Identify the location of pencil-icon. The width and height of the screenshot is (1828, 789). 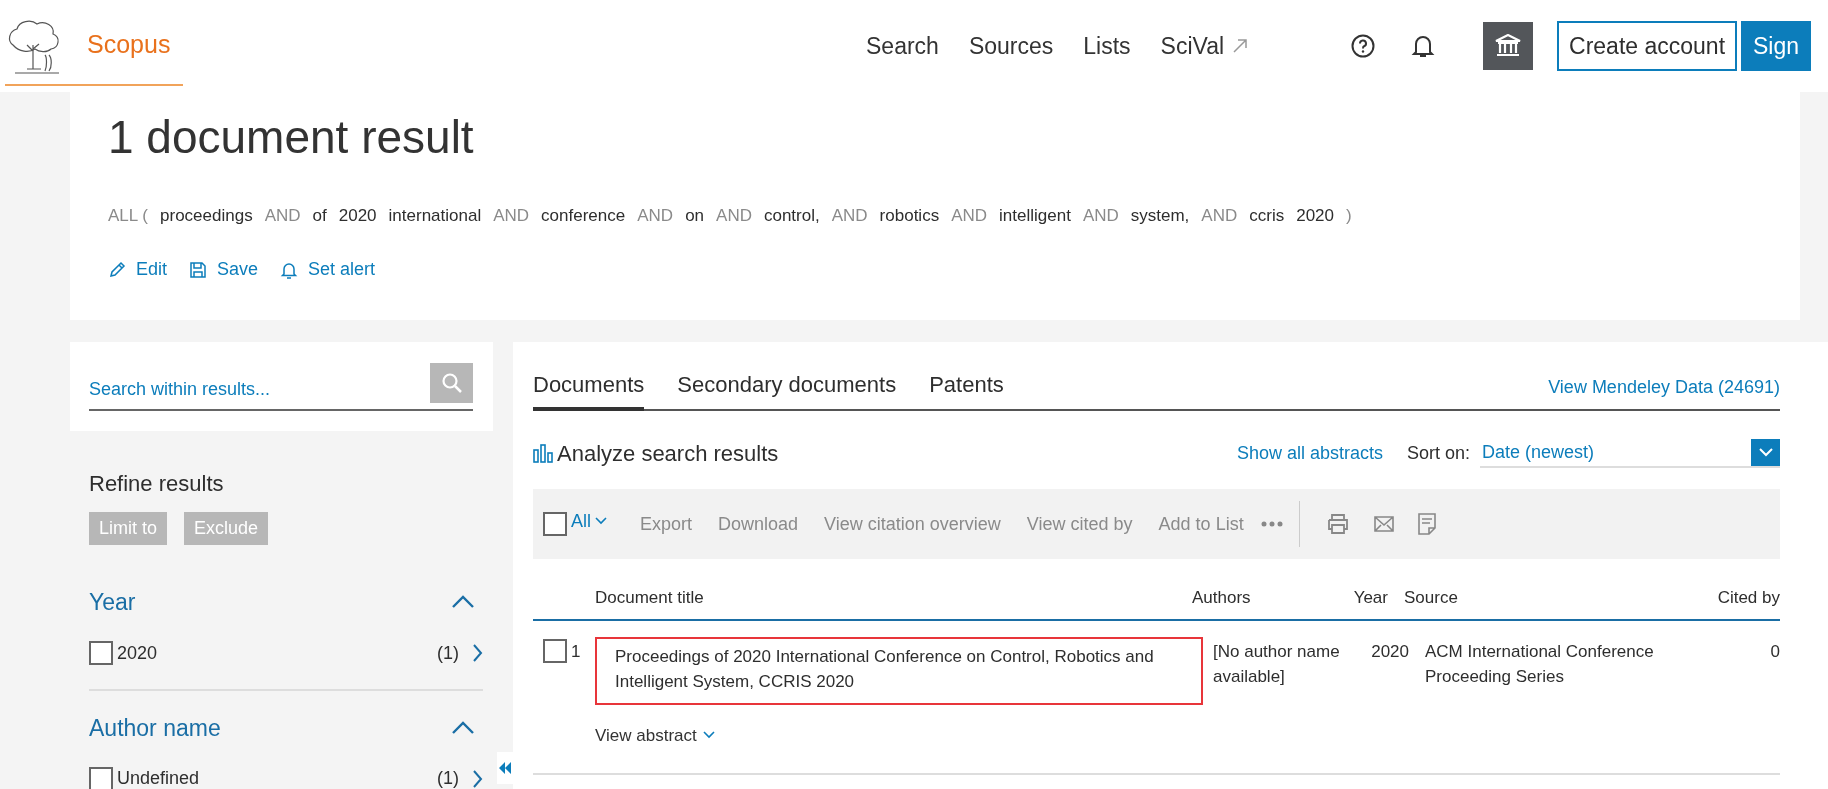
(117, 269).